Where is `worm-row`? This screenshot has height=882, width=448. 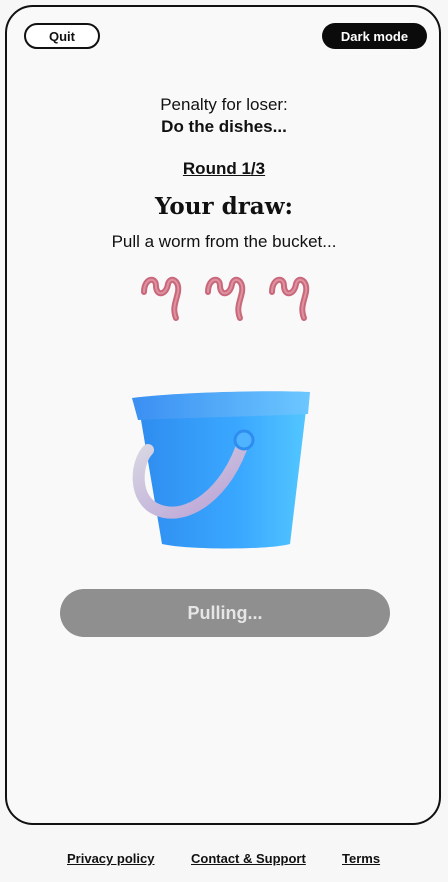
worm-row is located at coordinates (228, 296).